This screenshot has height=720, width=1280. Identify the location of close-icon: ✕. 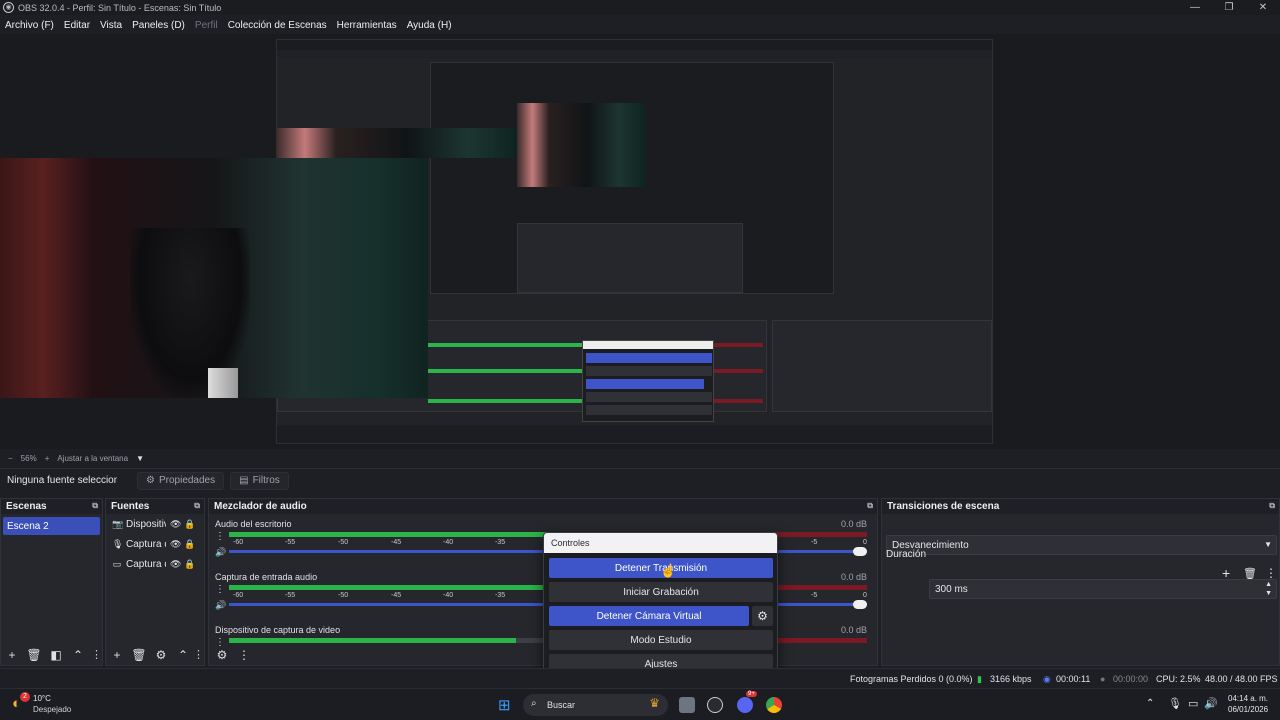
(1263, 7).